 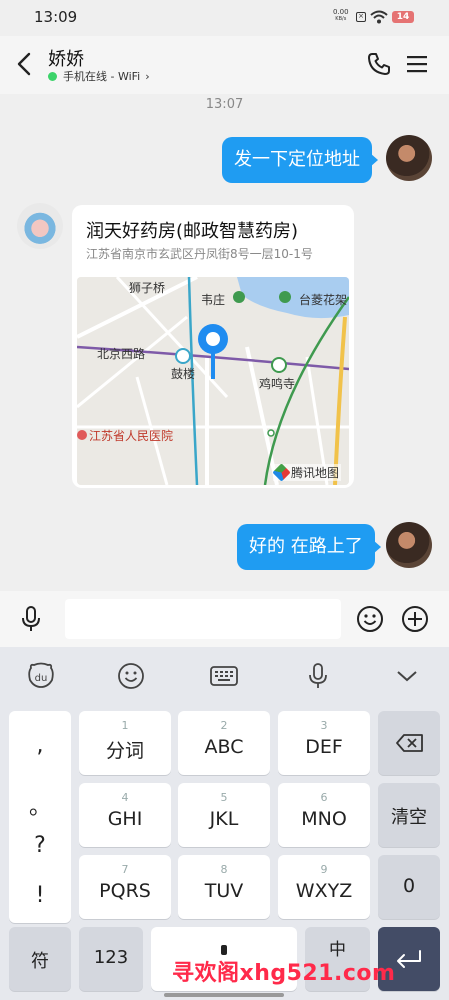 I want to click on location-title: 润天好药房(邮政智慧药房), so click(x=192, y=231).